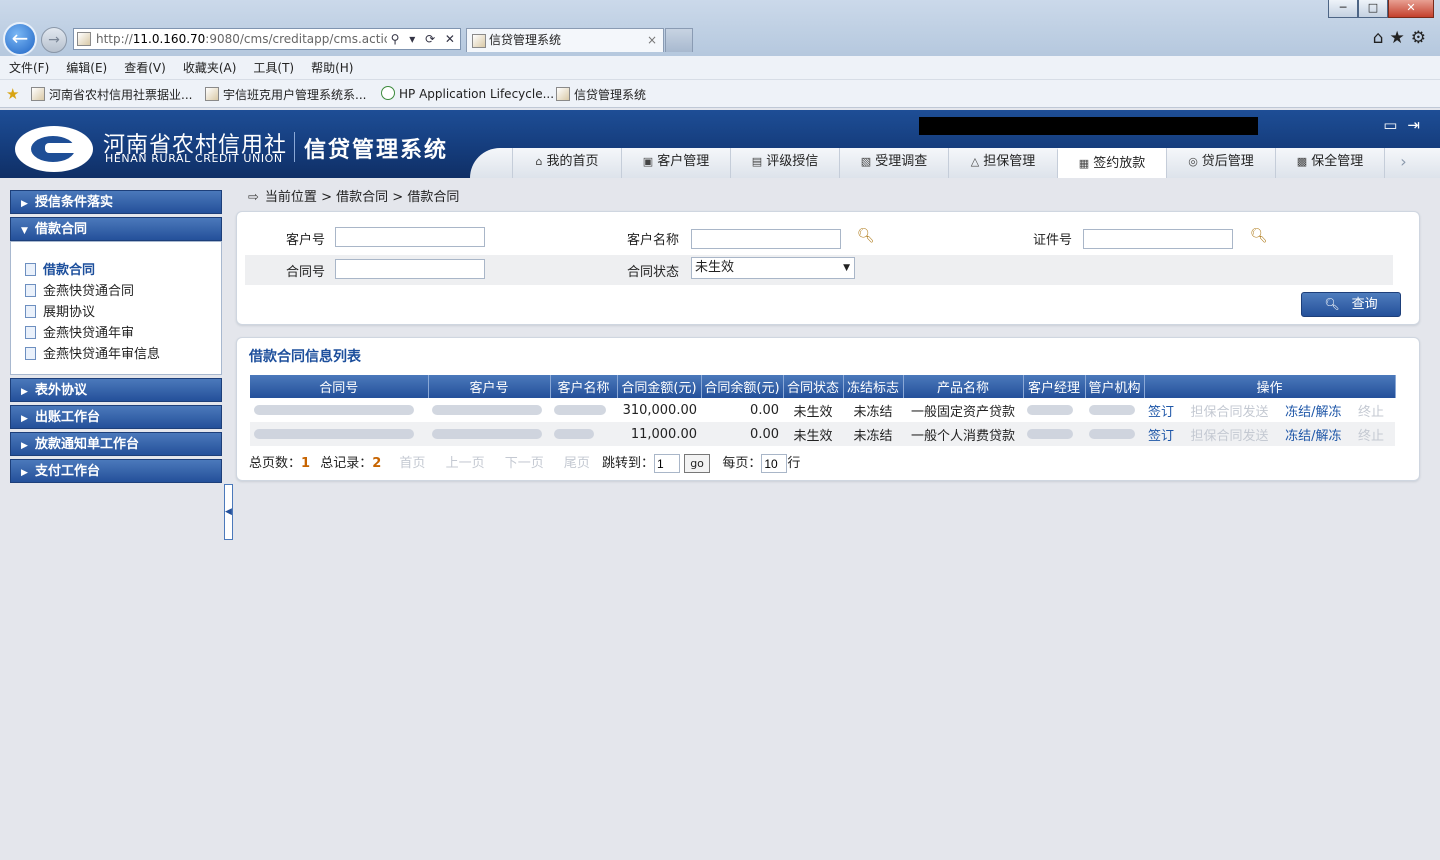  Describe the element at coordinates (610, 95) in the screenshot. I see `favorite-label: 信贷管理系统` at that location.